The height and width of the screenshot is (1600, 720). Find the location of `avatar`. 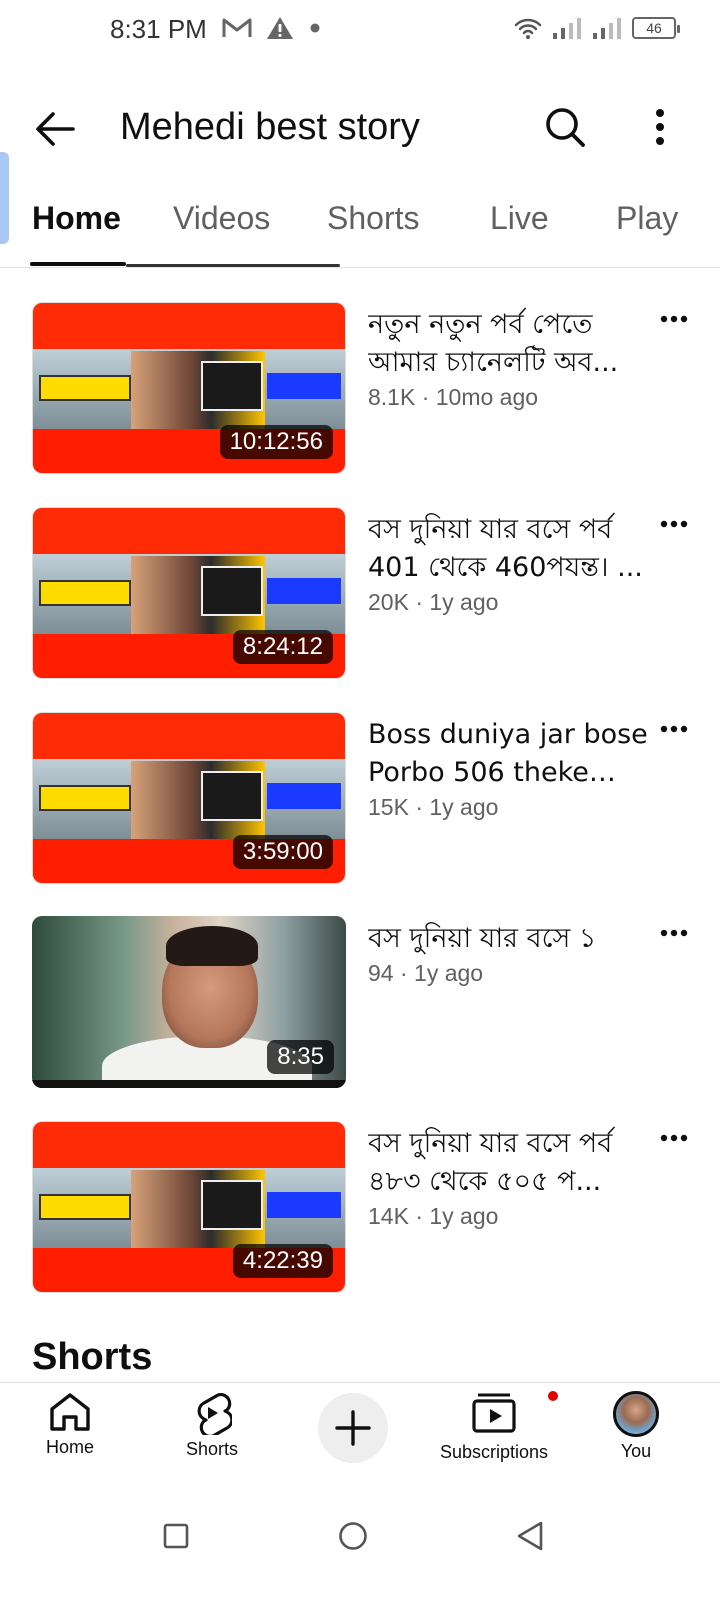

avatar is located at coordinates (636, 1414).